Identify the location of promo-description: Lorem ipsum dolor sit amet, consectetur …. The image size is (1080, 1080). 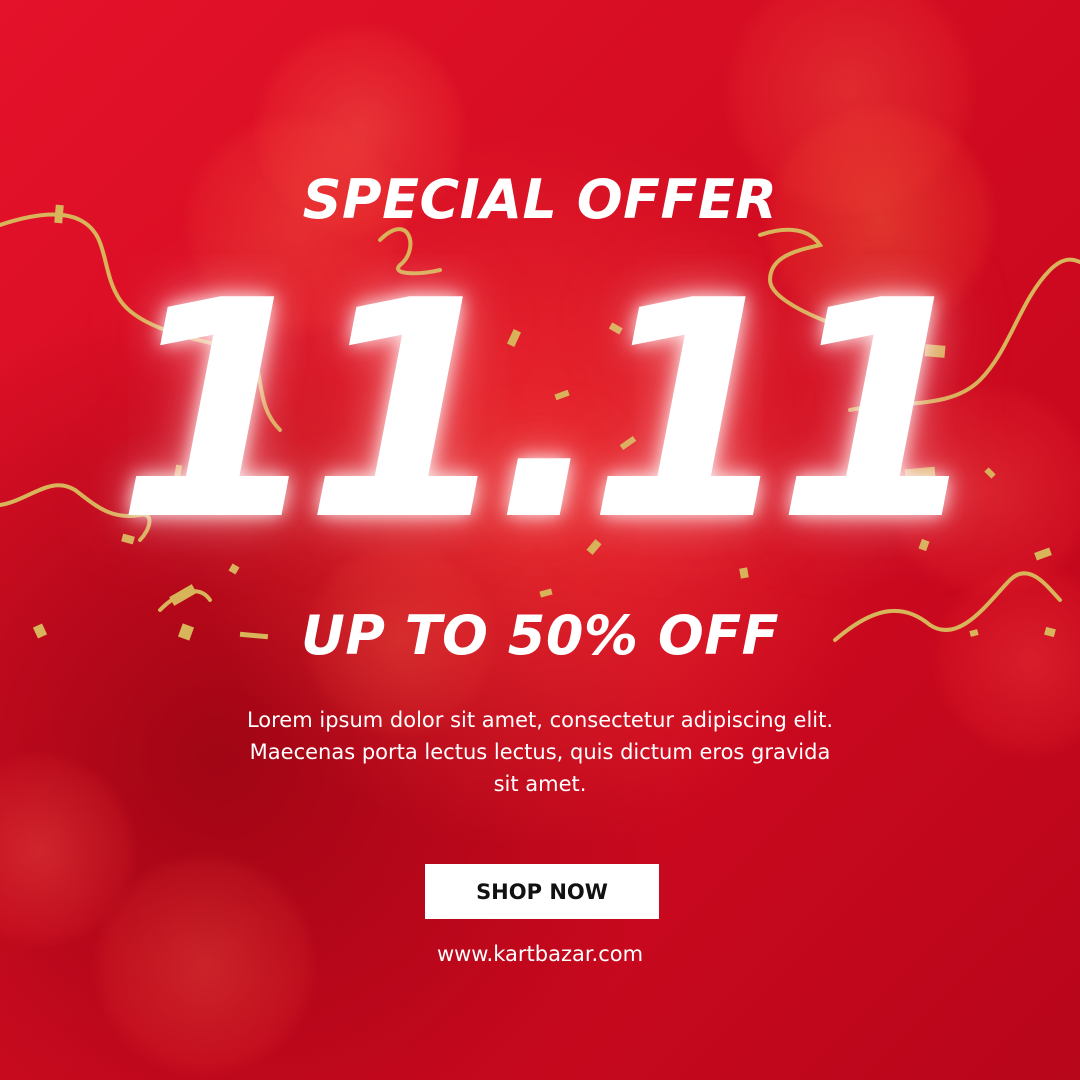
(540, 752).